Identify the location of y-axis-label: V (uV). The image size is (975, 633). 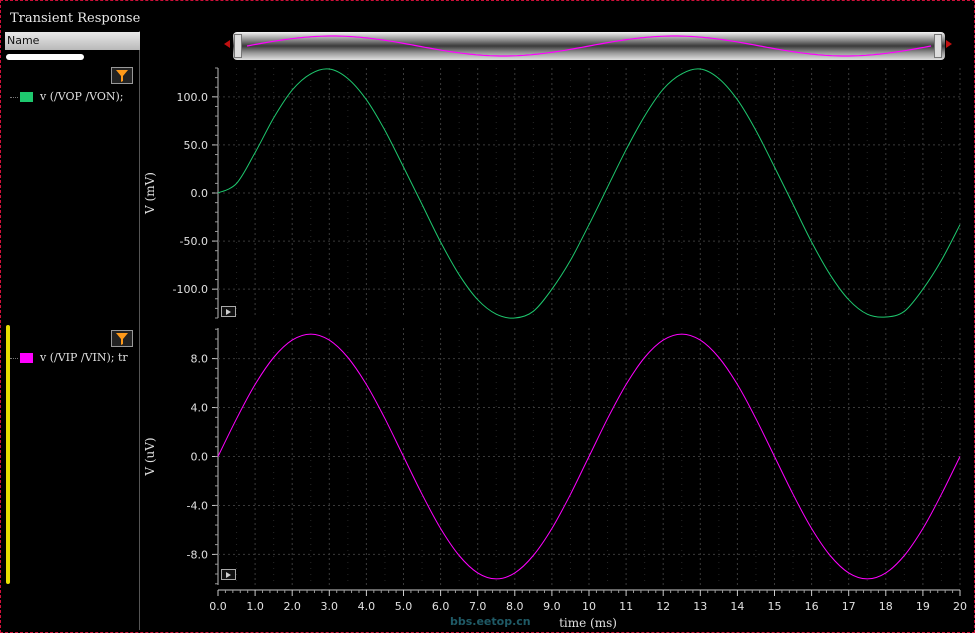
(150, 456).